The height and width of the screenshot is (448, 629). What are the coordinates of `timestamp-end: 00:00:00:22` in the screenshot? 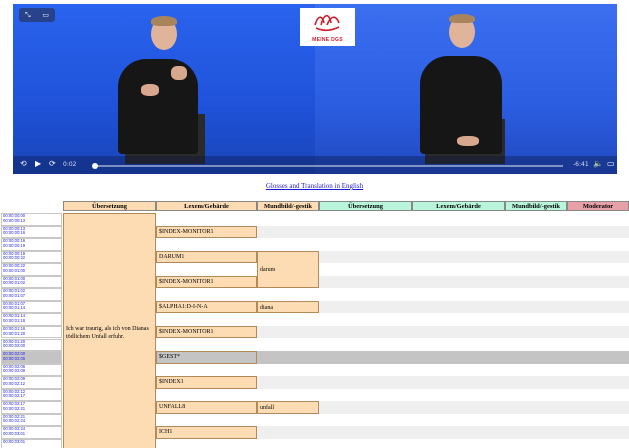 It's located at (32, 258).